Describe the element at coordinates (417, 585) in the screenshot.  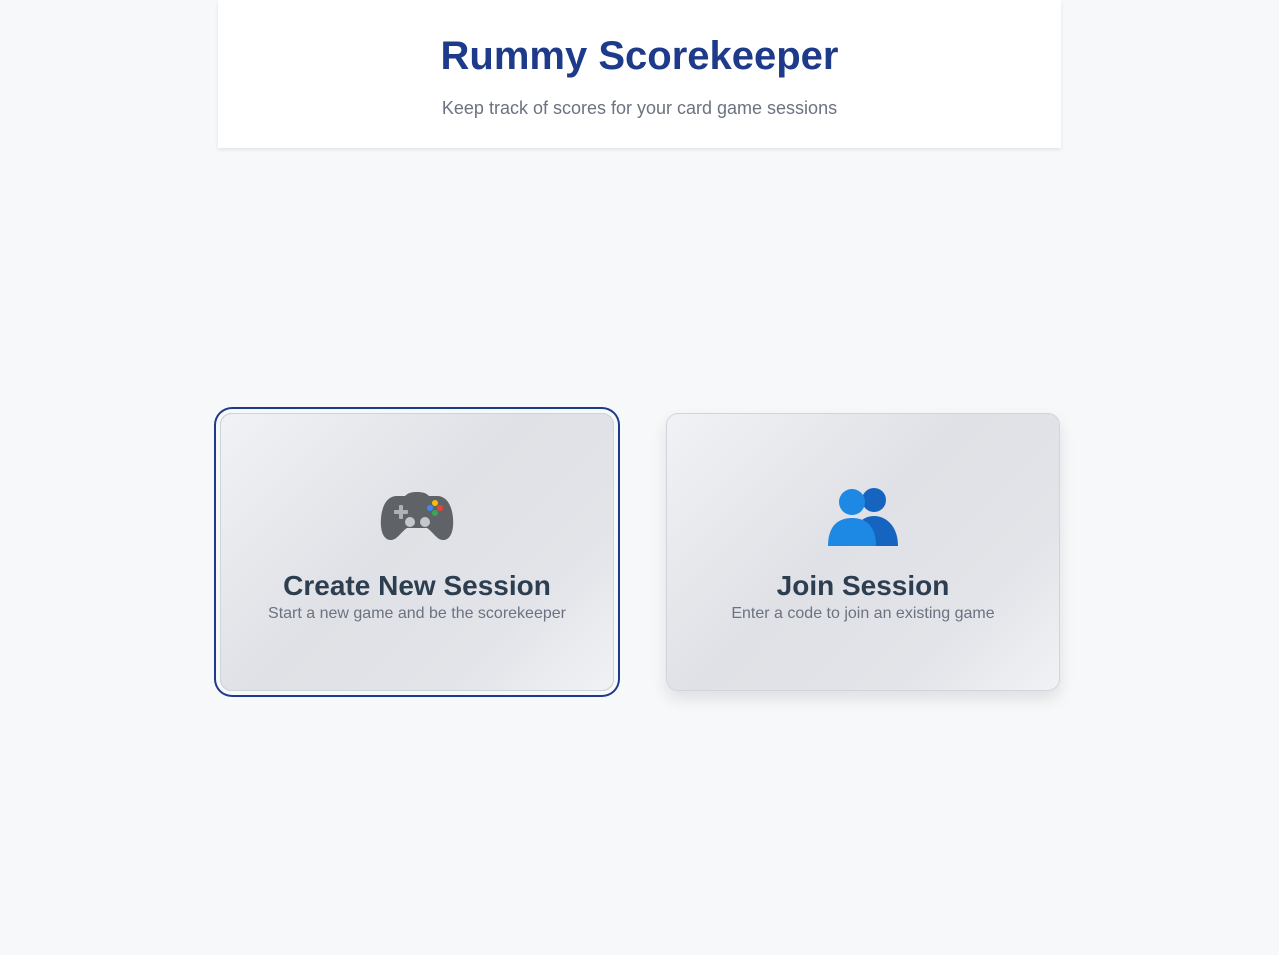
I see `create-session-title: Create New Session` at that location.